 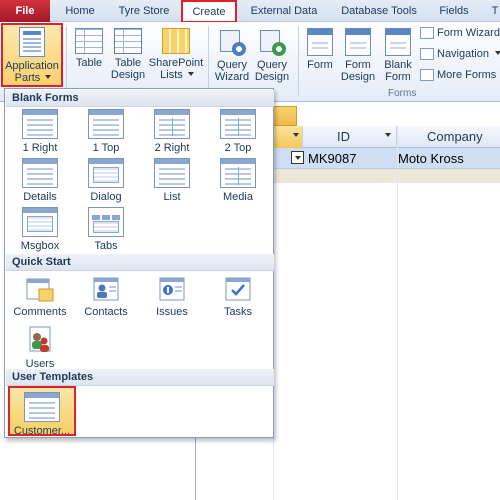 I want to click on table-design-label-2: Design, so click(x=128, y=75).